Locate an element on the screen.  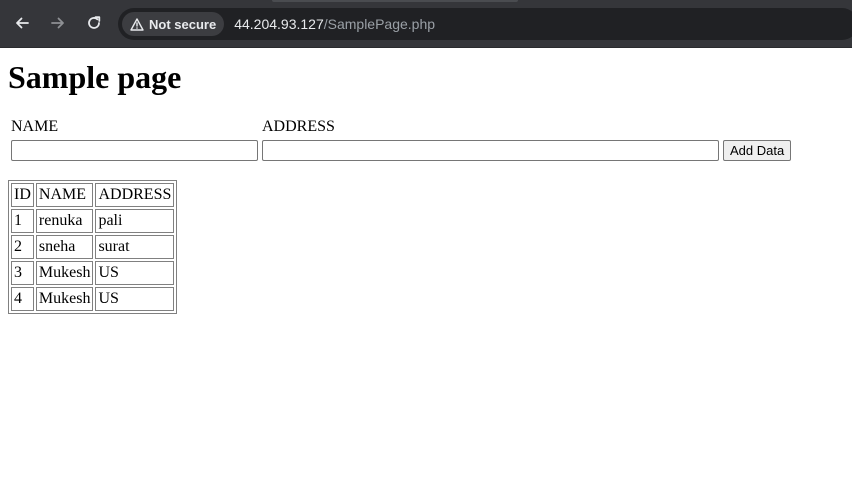
forward-button is located at coordinates (58, 23).